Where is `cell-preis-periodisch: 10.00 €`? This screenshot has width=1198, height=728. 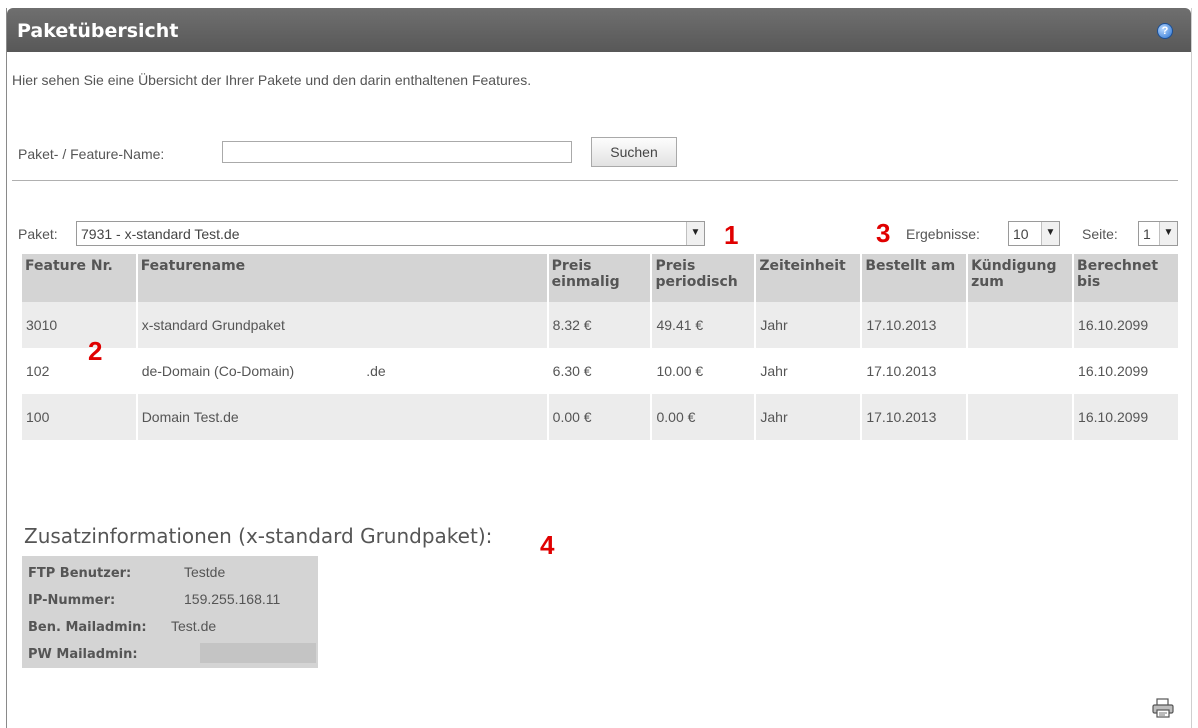 cell-preis-periodisch: 10.00 € is located at coordinates (703, 371).